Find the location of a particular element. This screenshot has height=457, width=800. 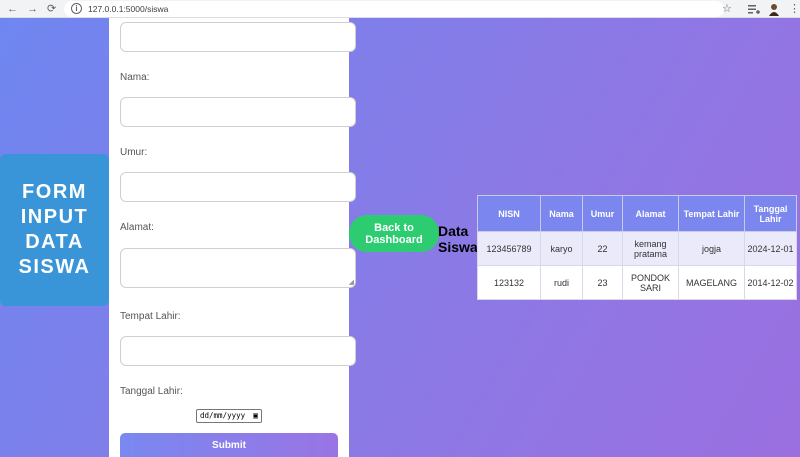

header-tempat-lahir: Tempat Lahir is located at coordinates (711, 213).